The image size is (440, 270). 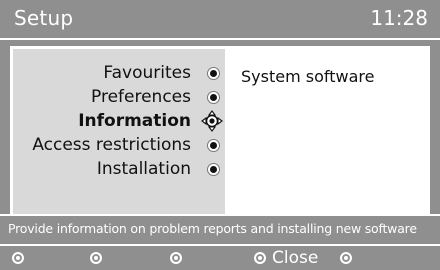 What do you see at coordinates (399, 18) in the screenshot?
I see `clock: 11:28` at bounding box center [399, 18].